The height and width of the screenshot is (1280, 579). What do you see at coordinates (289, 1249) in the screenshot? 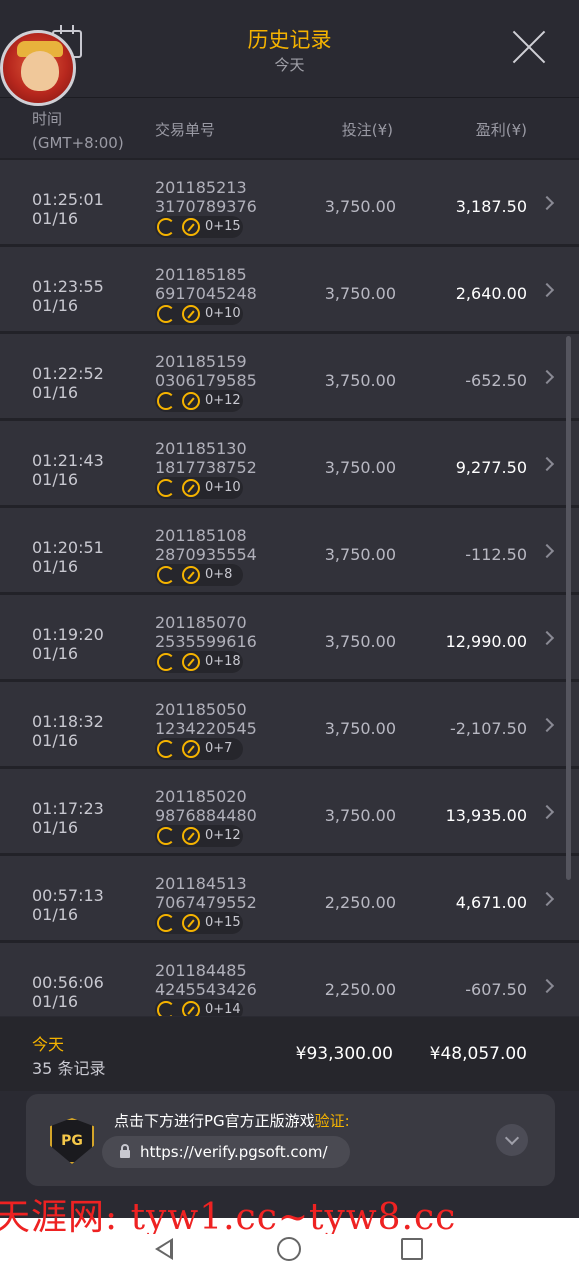
I see `home-icon` at bounding box center [289, 1249].